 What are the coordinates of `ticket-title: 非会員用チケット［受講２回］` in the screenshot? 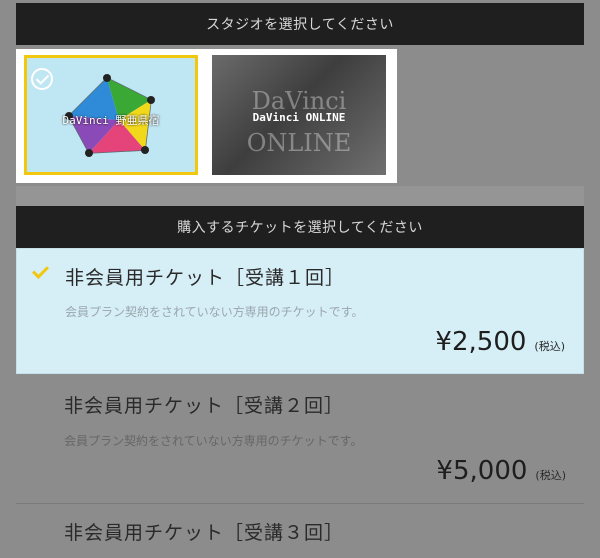 It's located at (204, 406).